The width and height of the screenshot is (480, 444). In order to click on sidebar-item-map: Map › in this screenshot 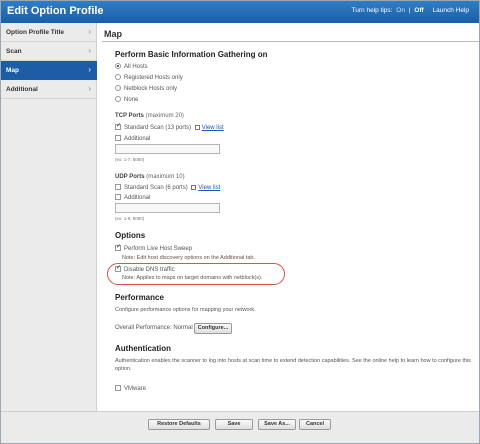, I will do `click(49, 70)`.